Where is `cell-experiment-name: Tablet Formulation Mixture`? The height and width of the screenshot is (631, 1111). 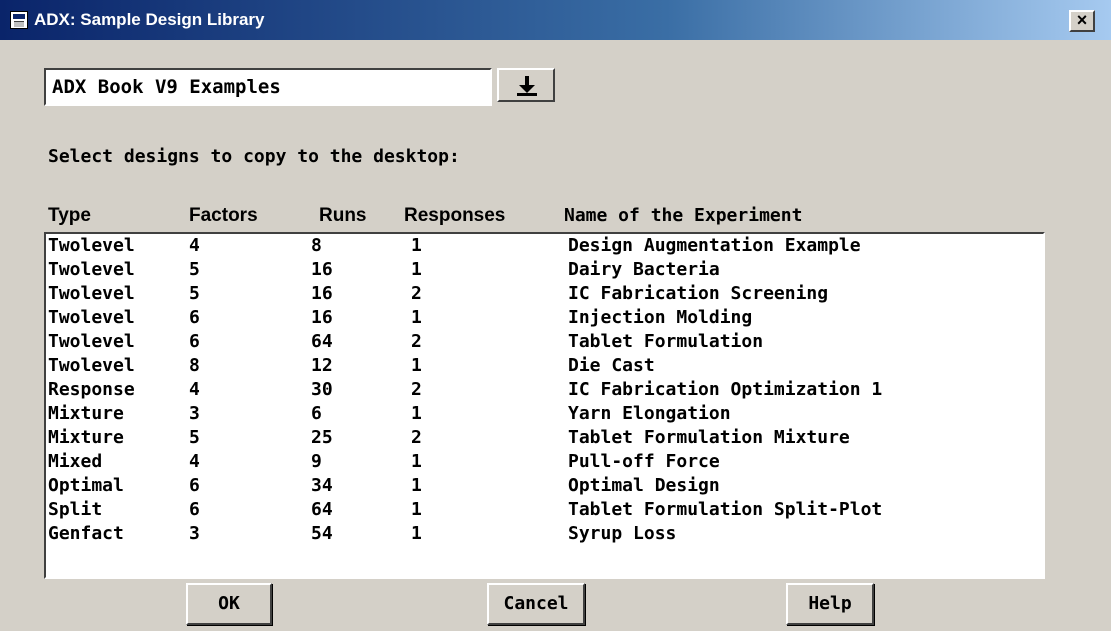 cell-experiment-name: Tablet Formulation Mixture is located at coordinates (709, 437).